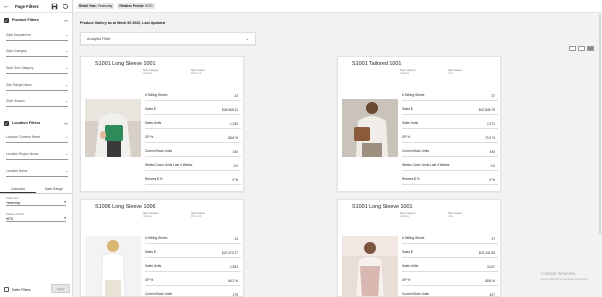  I want to click on location-region-field: Location Region Name ⌄, so click(37, 155).